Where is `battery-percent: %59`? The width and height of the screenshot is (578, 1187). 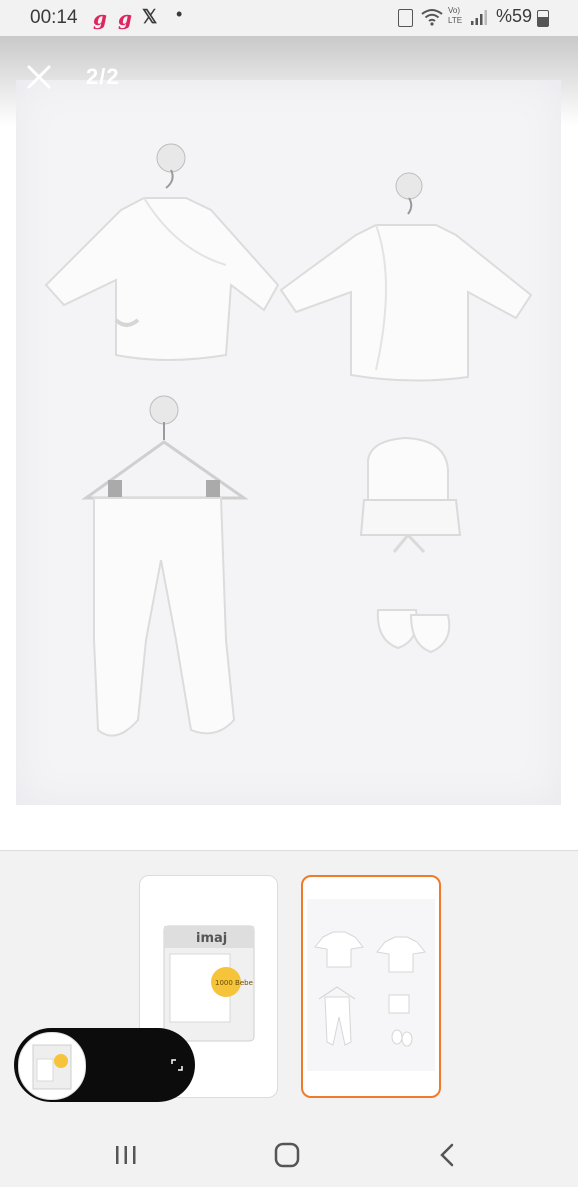
battery-percent: %59 is located at coordinates (514, 16).